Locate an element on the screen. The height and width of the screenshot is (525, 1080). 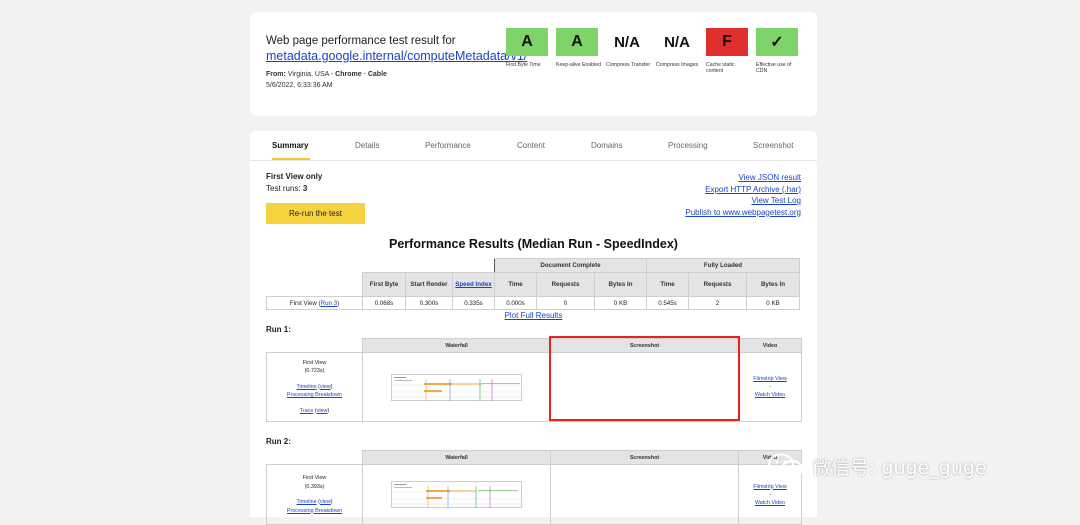
watermark: 微信号: guge_guge is located at coordinates (876, 466).